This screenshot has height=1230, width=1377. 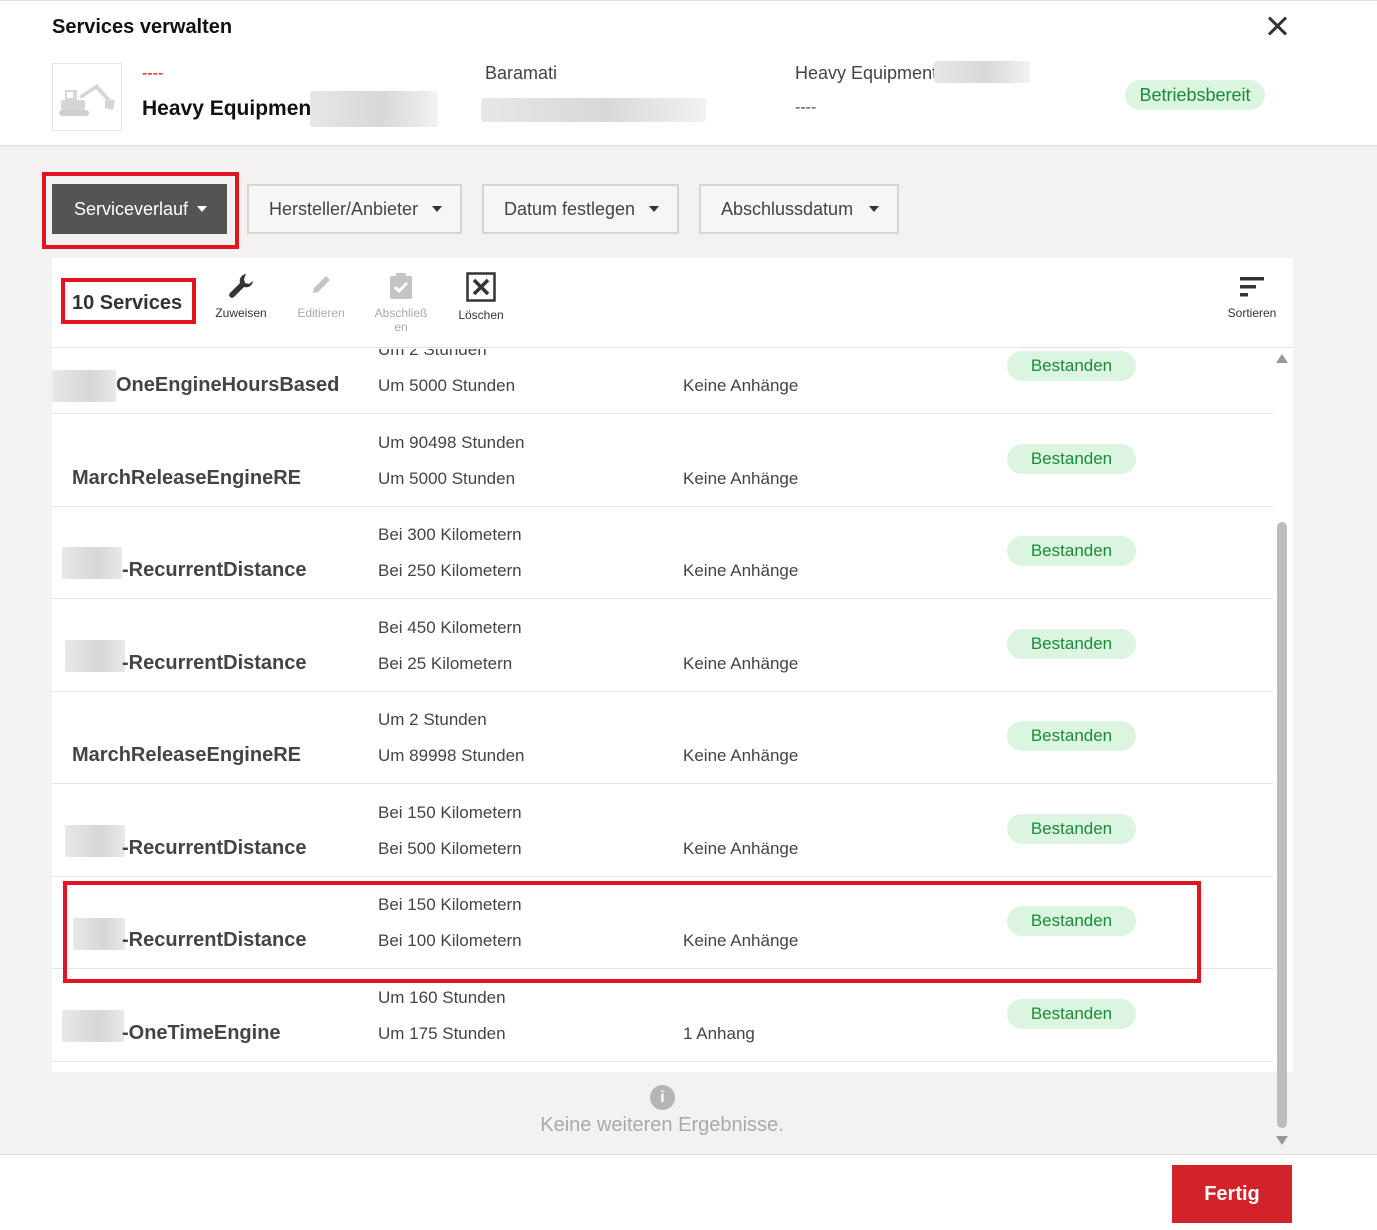 I want to click on sort-icon, so click(x=1252, y=287).